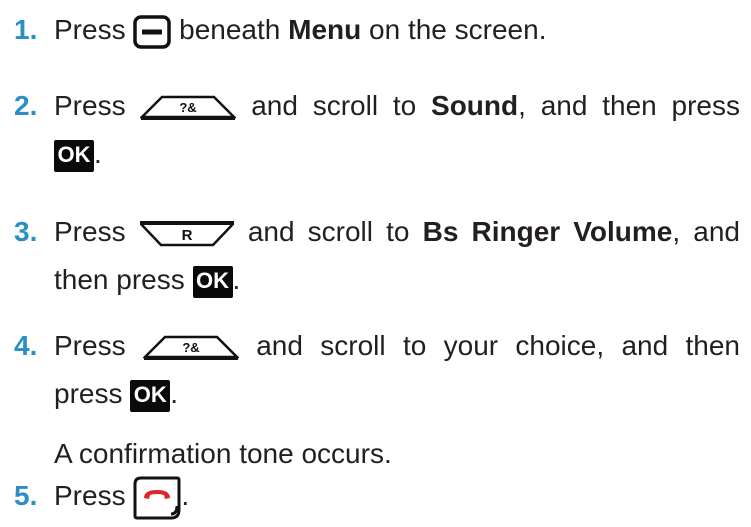  Describe the element at coordinates (325, 29) in the screenshot. I see `menu-label: Menu` at that location.